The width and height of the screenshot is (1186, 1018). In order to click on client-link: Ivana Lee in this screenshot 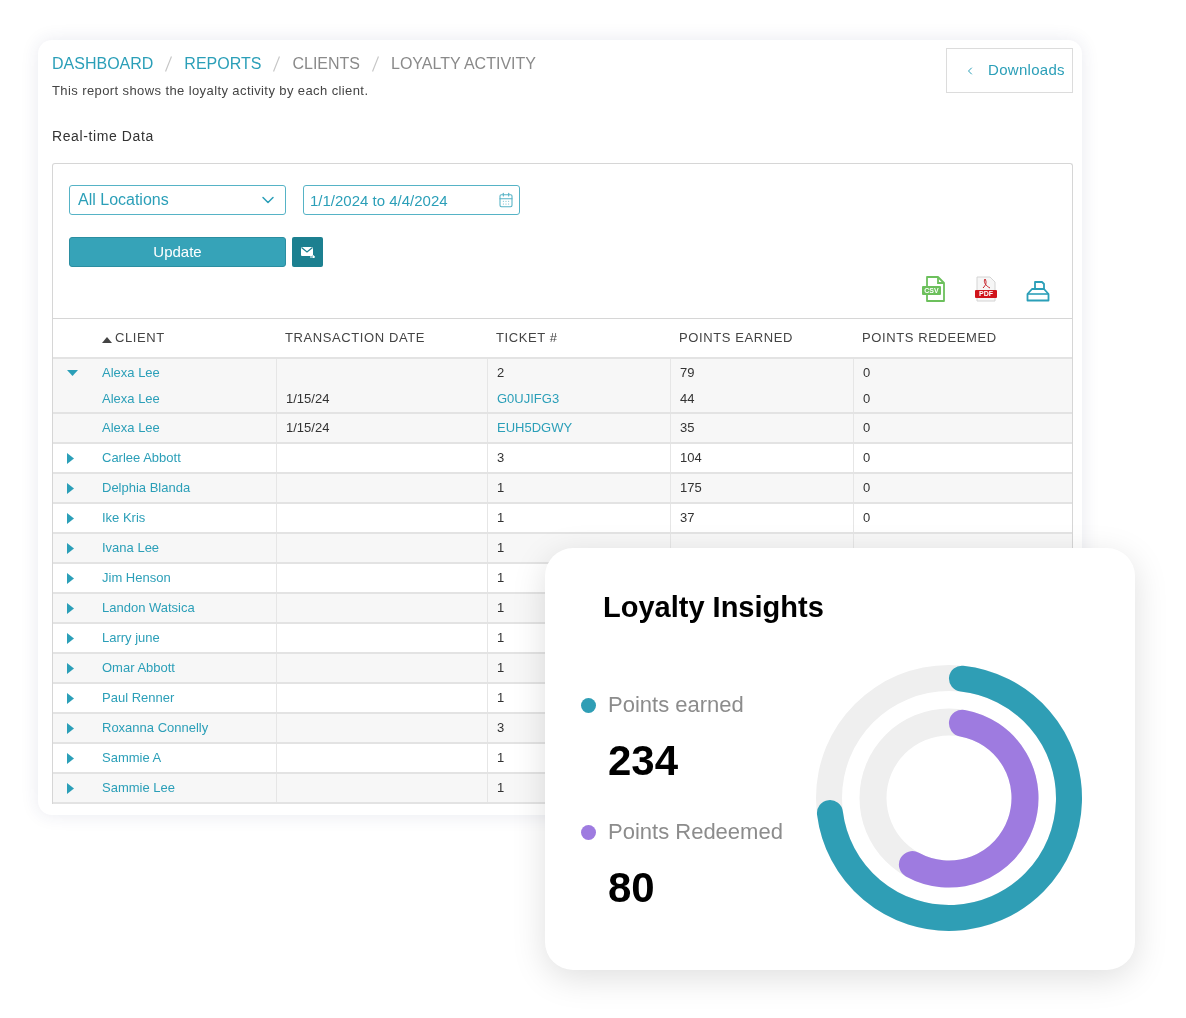, I will do `click(131, 548)`.